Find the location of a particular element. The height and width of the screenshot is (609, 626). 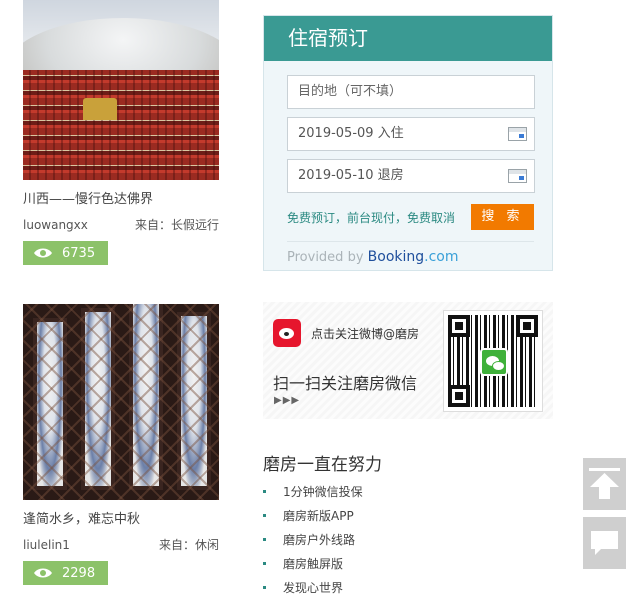

section-title: 磨房一直在努力 is located at coordinates (322, 465).